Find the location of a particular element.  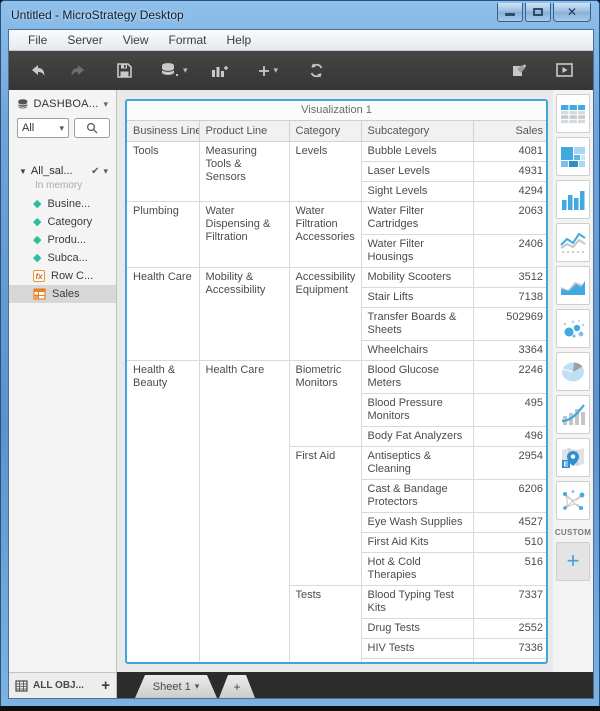

sales-value-cell: 2954 is located at coordinates (509, 463).